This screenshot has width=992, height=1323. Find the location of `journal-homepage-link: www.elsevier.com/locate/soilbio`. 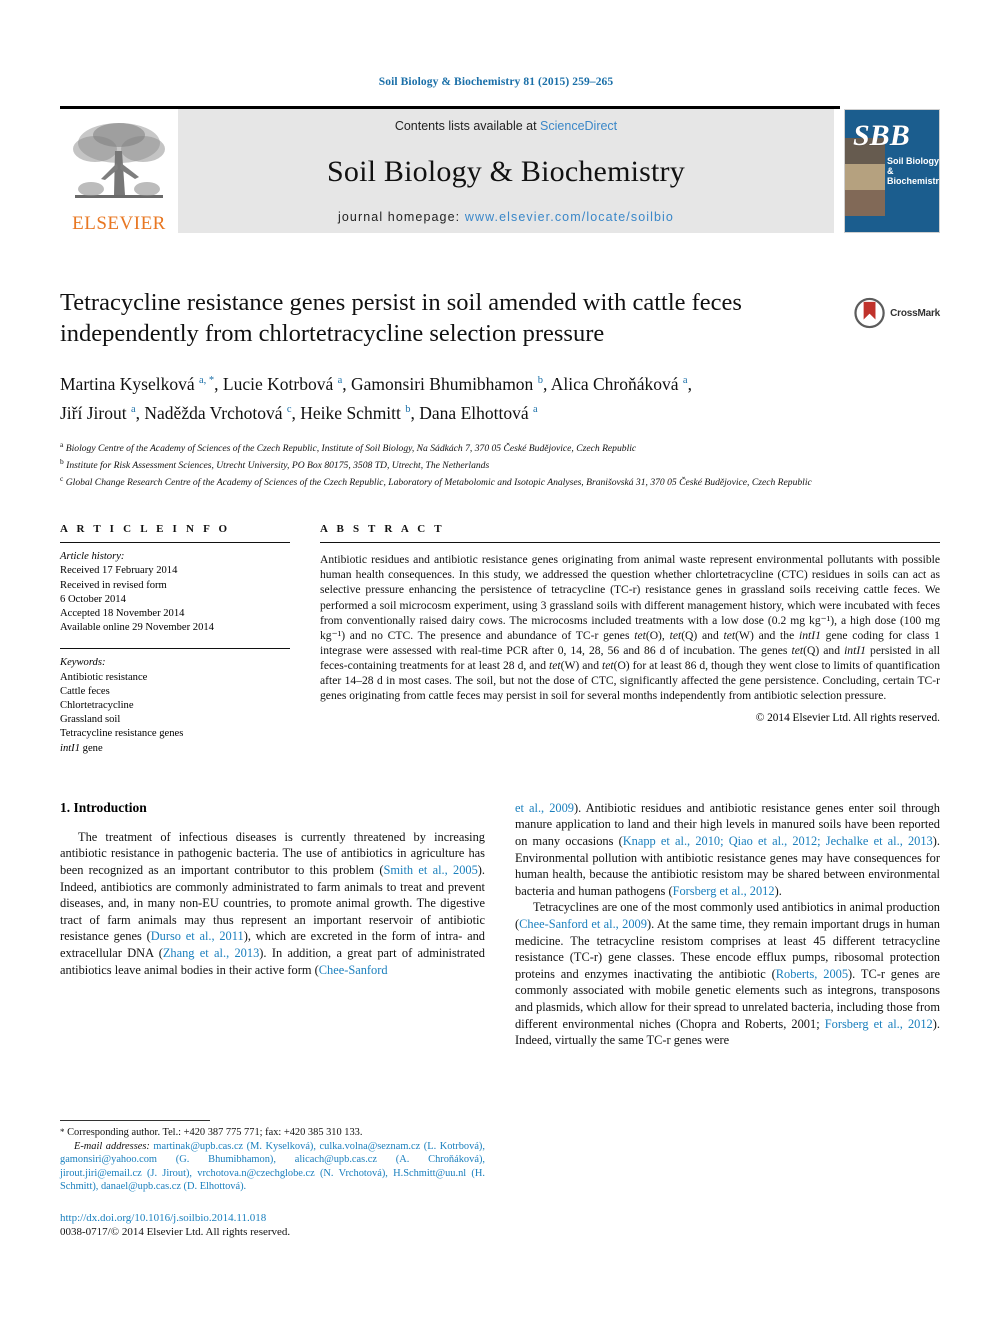

journal-homepage-link: www.elsevier.com/locate/soilbio is located at coordinates (569, 217).